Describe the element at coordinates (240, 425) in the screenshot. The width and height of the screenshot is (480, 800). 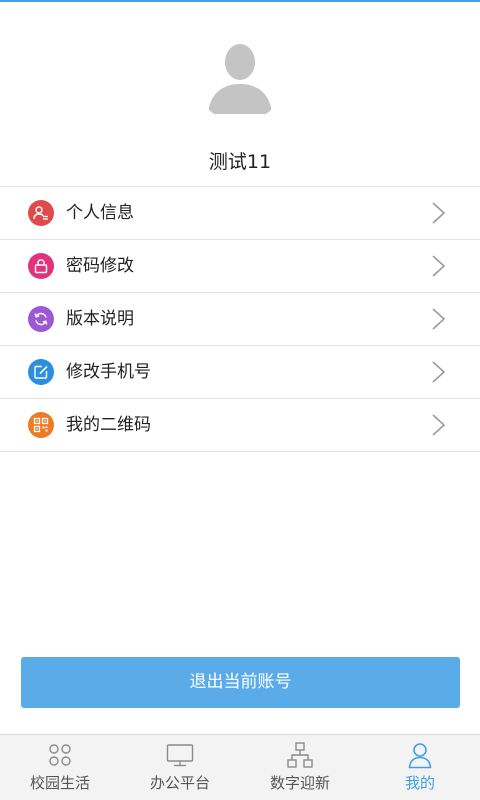
I see `menu-item-my-qrcode: 我的二维码` at that location.